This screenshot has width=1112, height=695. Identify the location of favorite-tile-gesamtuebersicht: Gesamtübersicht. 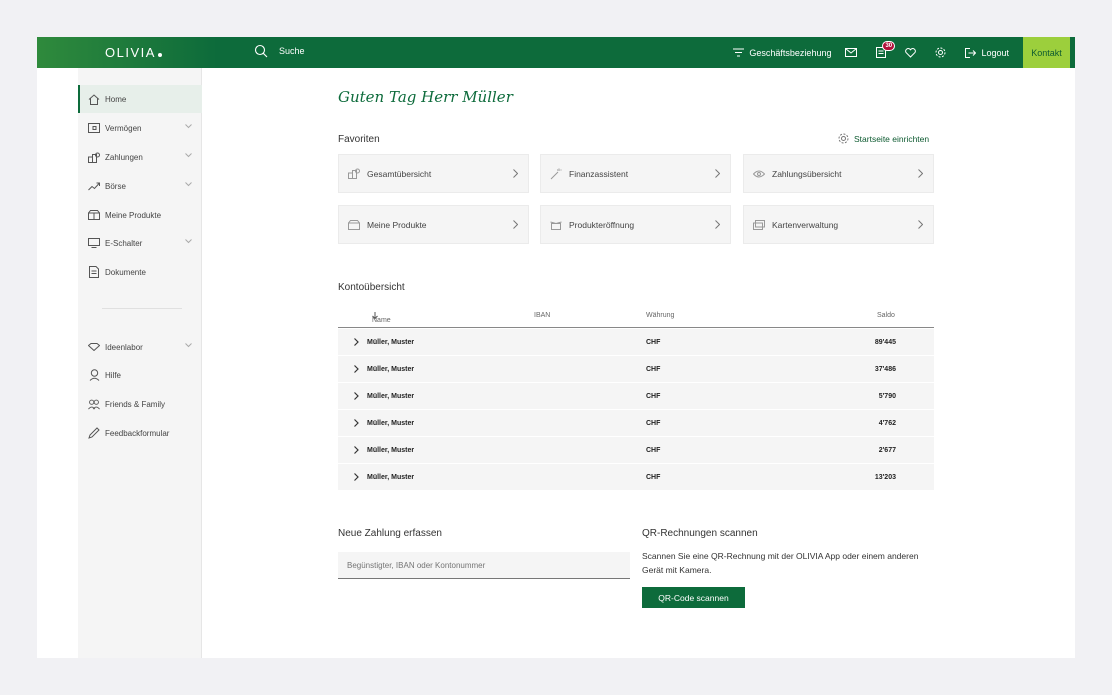
(433, 173).